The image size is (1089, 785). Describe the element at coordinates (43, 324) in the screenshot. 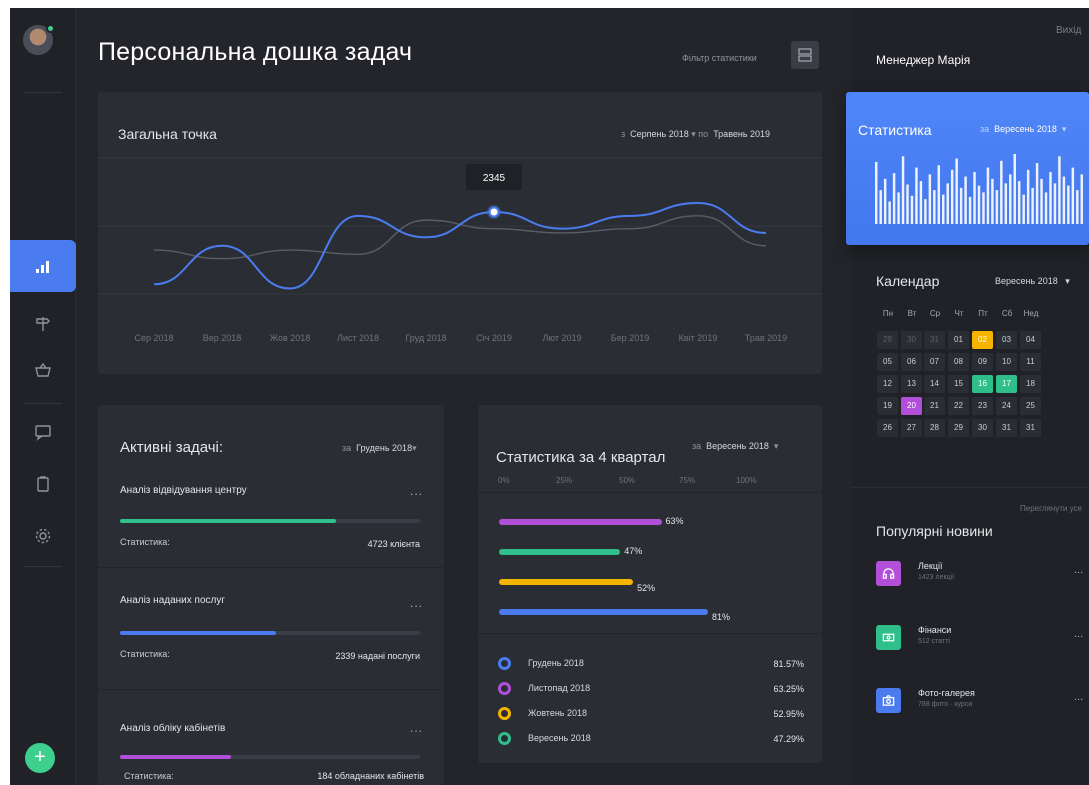

I see `sidebar-item-routes` at that location.